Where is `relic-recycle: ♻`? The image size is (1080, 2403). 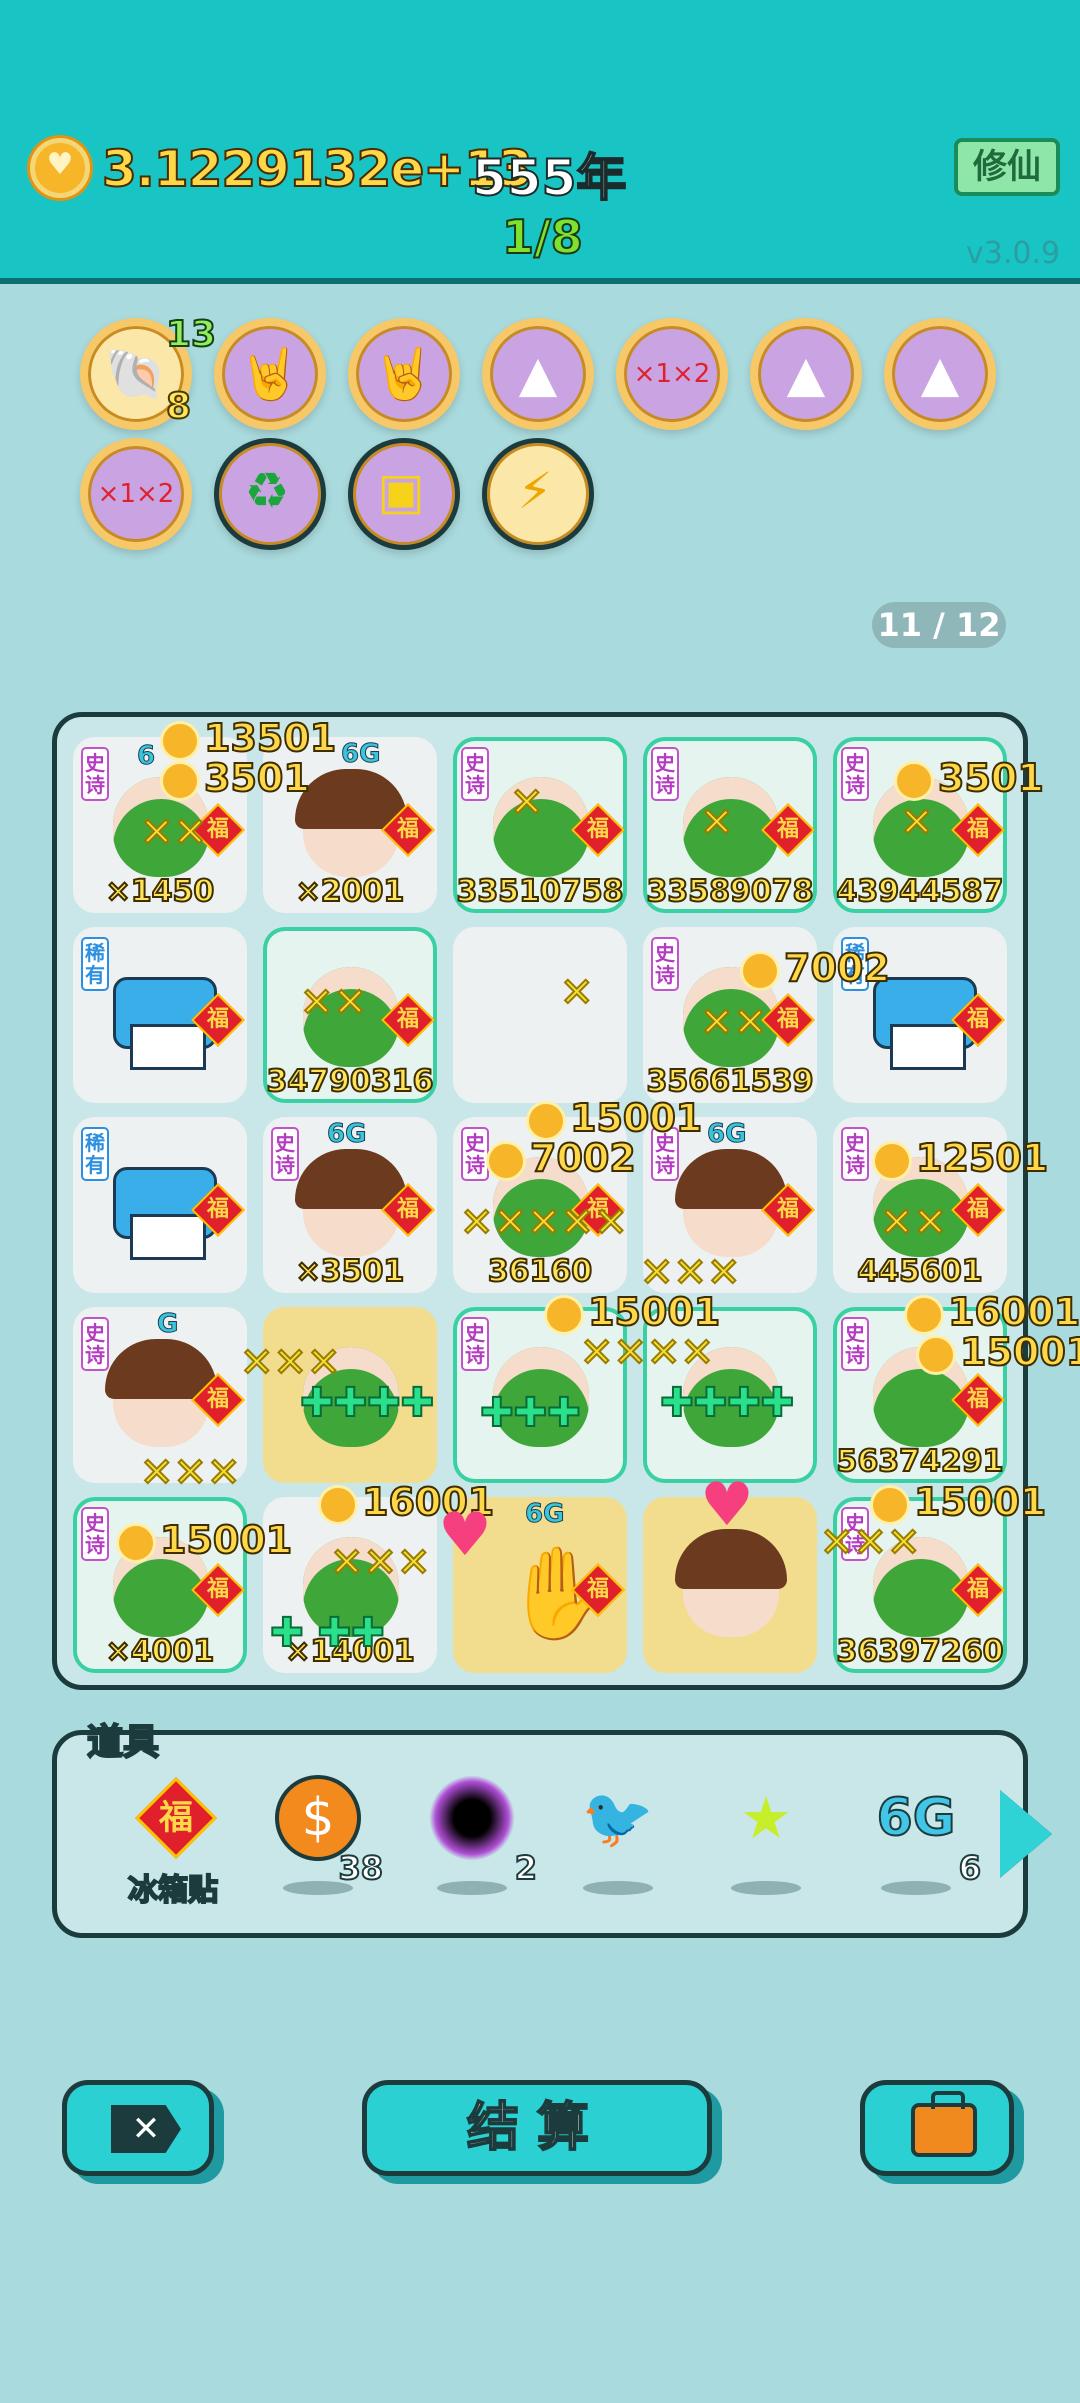 relic-recycle: ♻ is located at coordinates (270, 494).